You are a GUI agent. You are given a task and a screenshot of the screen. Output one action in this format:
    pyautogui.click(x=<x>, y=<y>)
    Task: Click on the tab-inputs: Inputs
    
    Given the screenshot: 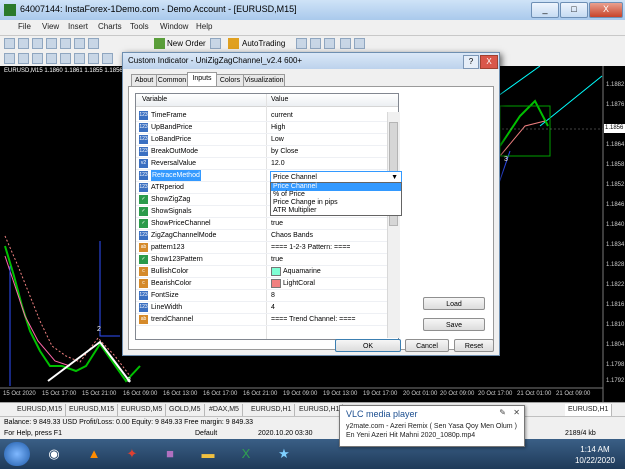 What is the action you would take?
    pyautogui.click(x=202, y=79)
    